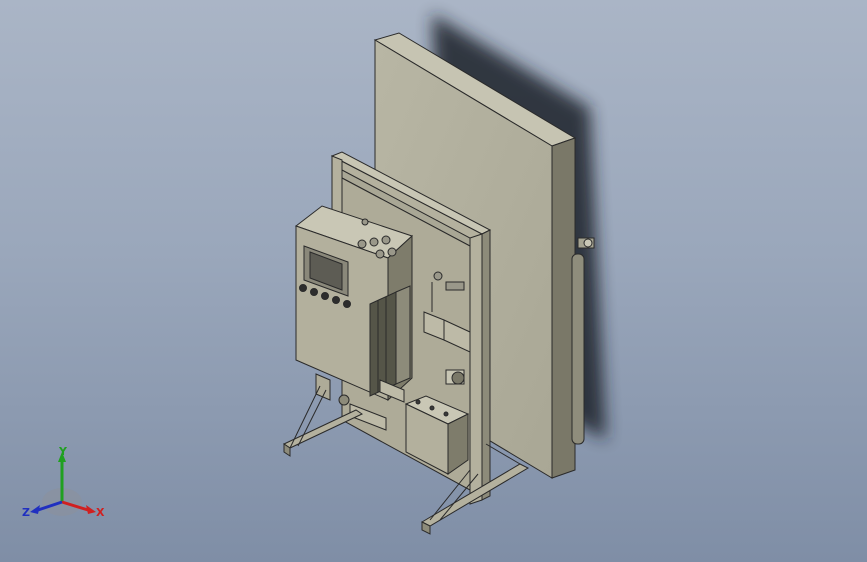  I want to click on y-axis-label: Y, so click(63, 452).